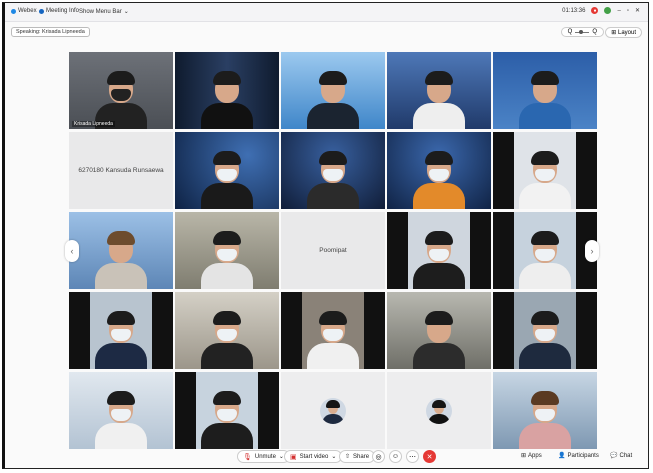 Image resolution: width=653 pixels, height=473 pixels. I want to click on share-icon: ⇧, so click(348, 457).